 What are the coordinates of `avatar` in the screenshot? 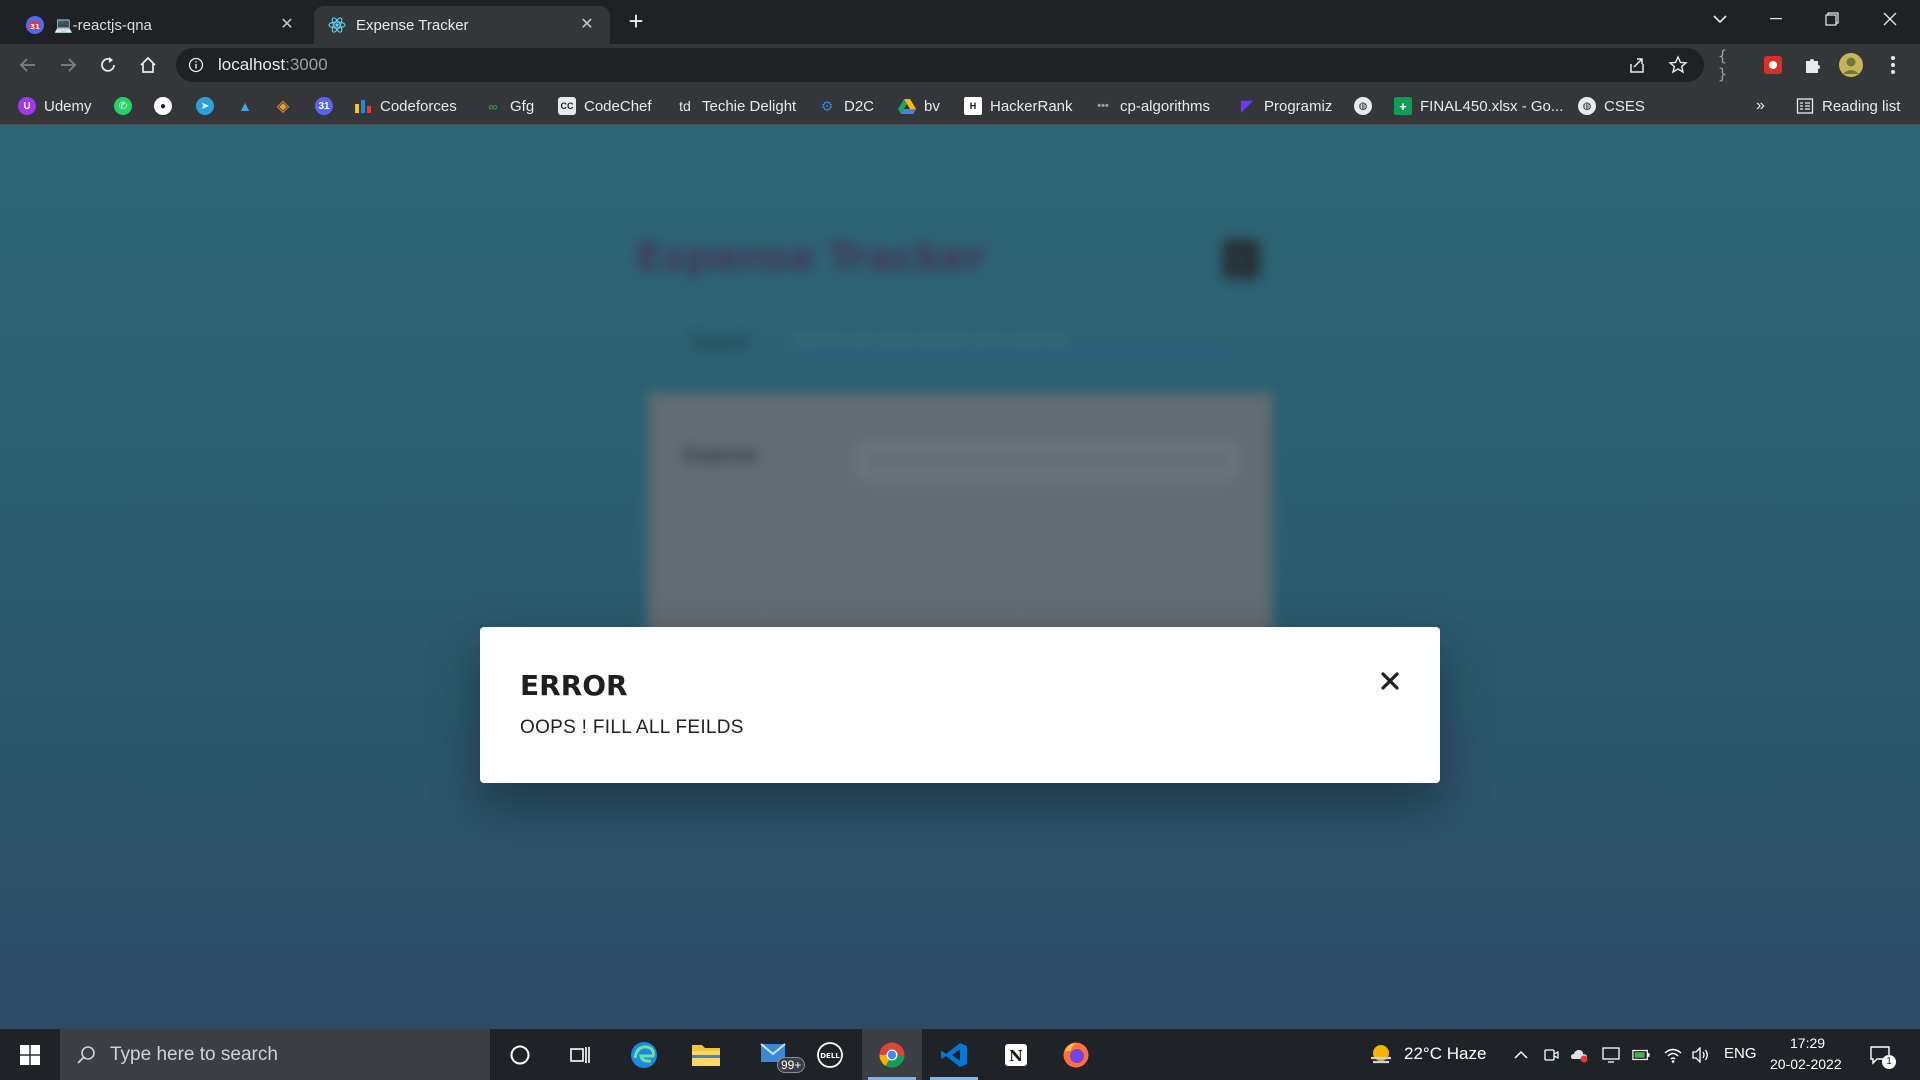 It's located at (1851, 65).